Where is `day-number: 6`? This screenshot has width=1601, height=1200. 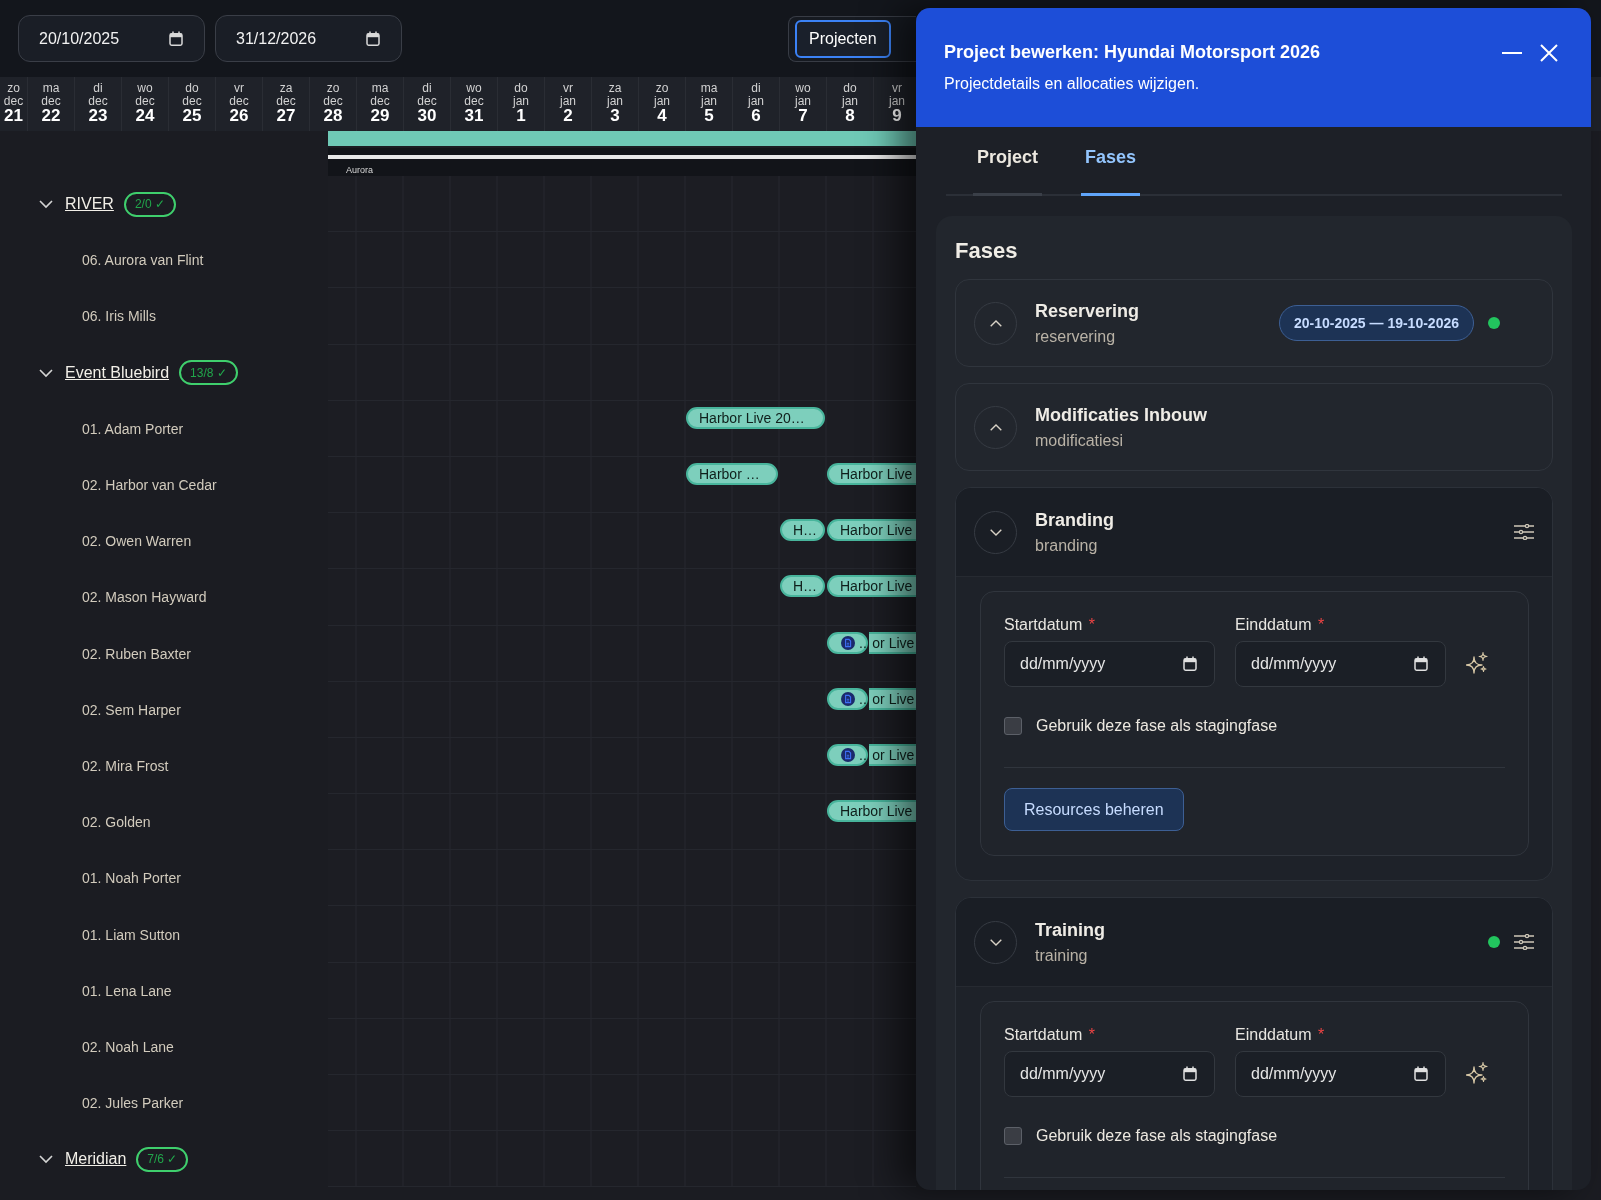
day-number: 6 is located at coordinates (756, 116).